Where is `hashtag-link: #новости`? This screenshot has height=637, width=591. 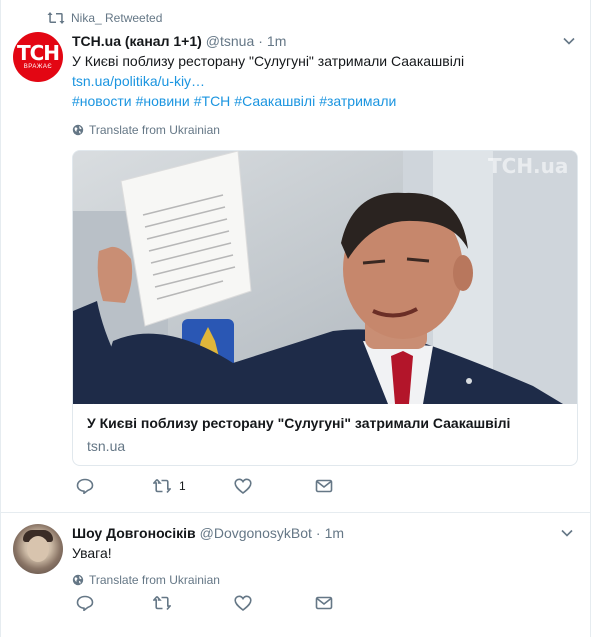
hashtag-link: #новости is located at coordinates (102, 101).